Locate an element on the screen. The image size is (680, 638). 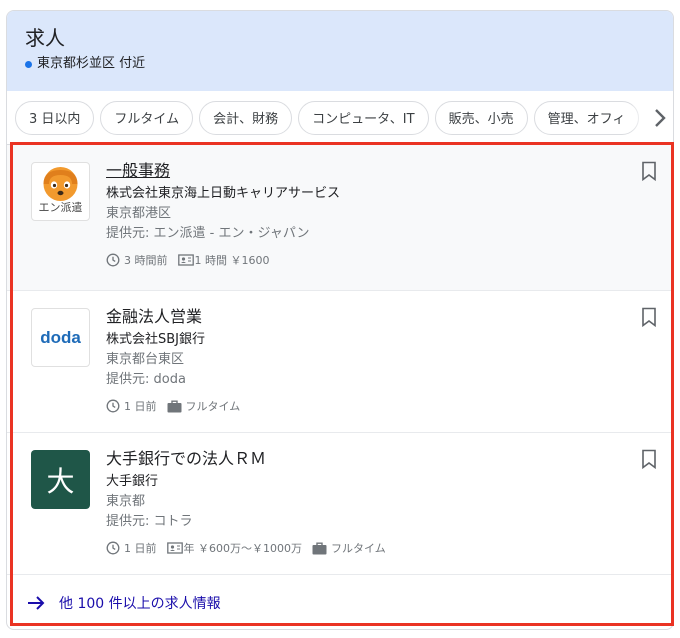
logo-text: doda is located at coordinates (60, 337).